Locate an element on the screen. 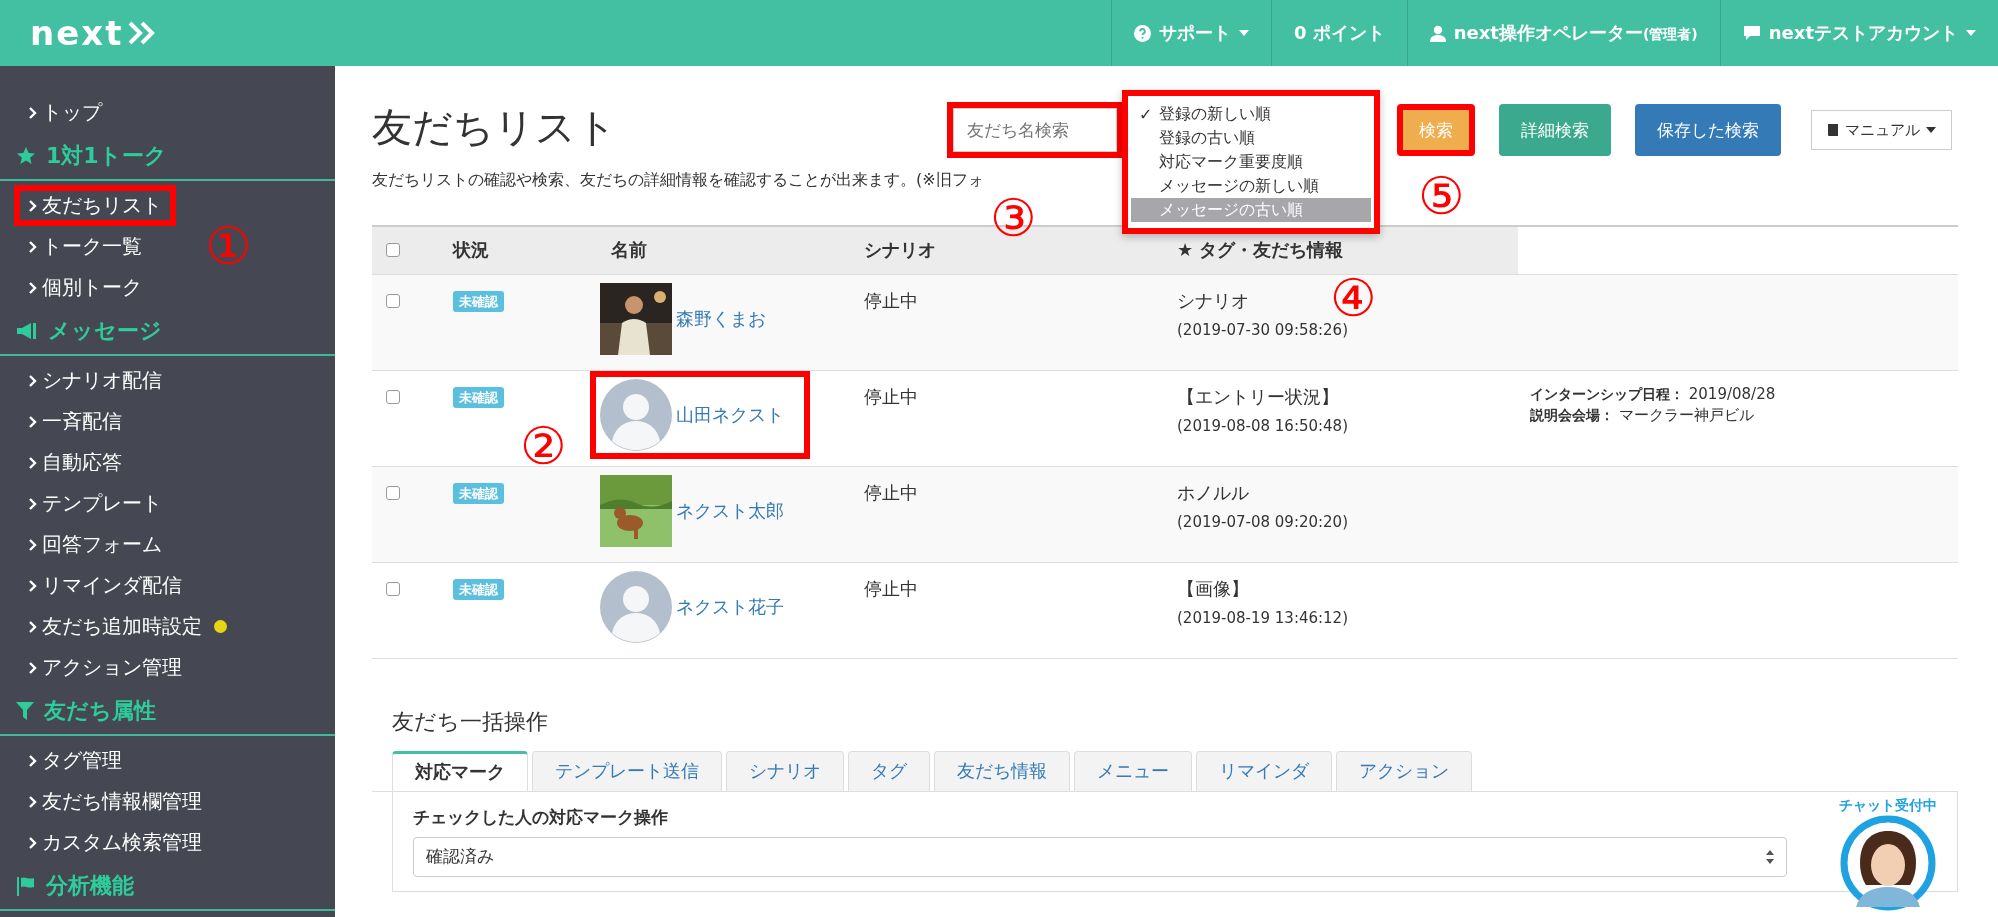 This screenshot has width=1998, height=917. friend-name-link: ネクスト花子 is located at coordinates (730, 606).